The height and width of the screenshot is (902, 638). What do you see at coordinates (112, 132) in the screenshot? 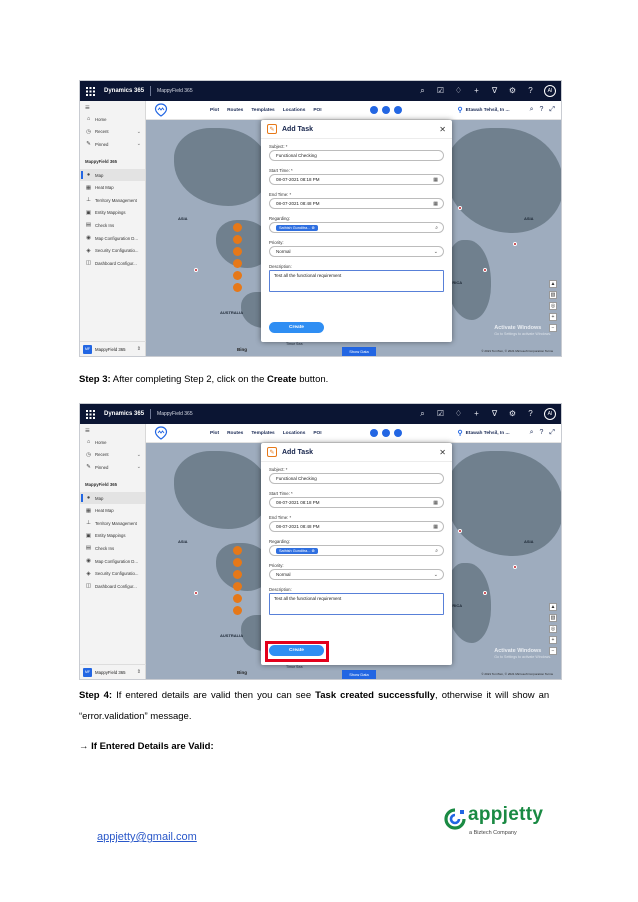
I see `sidebar-item-recent: ◷ Recent ⌄` at bounding box center [112, 132].